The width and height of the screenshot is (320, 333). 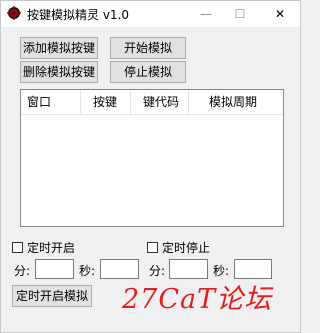 I want to click on gear-icon, so click(x=14, y=13).